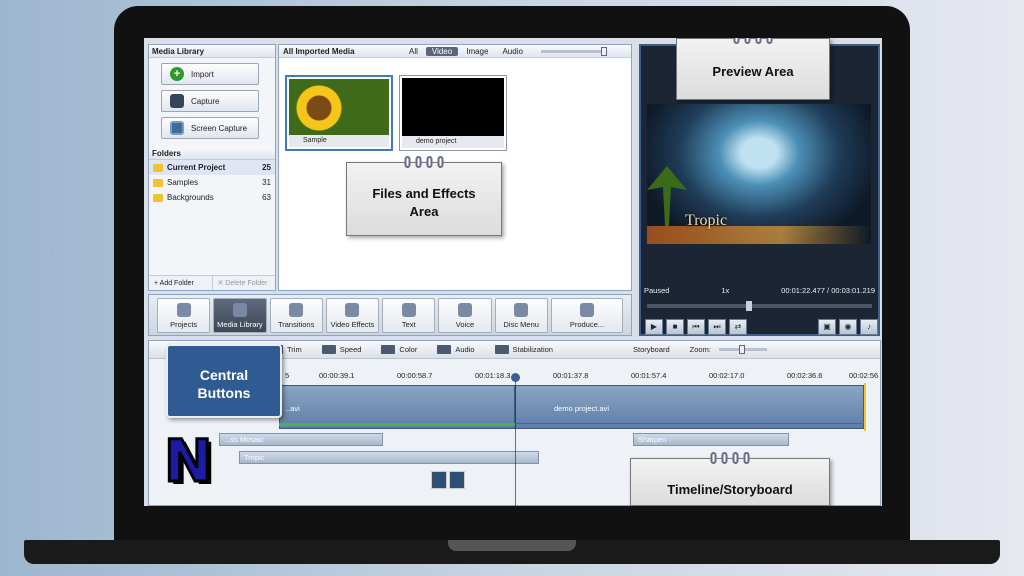 This screenshot has height=576, width=1024. I want to click on media-item-label: Sample, so click(339, 141).